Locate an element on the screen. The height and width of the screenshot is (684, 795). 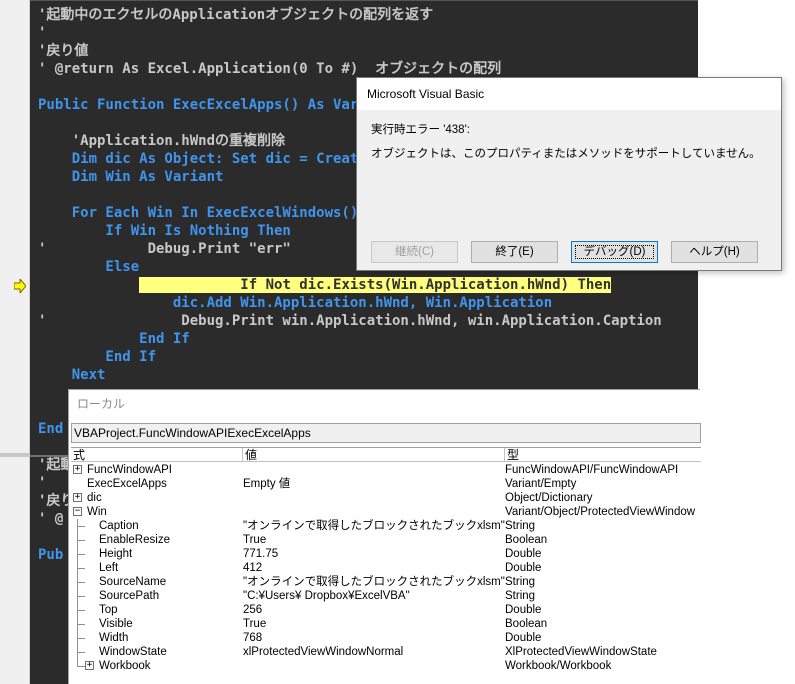
cell-expression: dic is located at coordinates (94, 498).